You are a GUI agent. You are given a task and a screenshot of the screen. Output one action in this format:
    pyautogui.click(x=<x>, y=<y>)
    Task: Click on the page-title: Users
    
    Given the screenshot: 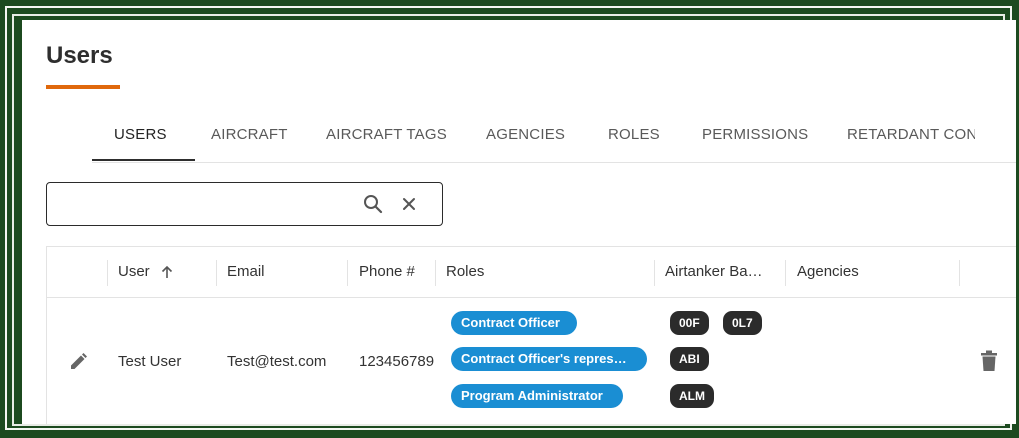 What is the action you would take?
    pyautogui.click(x=79, y=55)
    